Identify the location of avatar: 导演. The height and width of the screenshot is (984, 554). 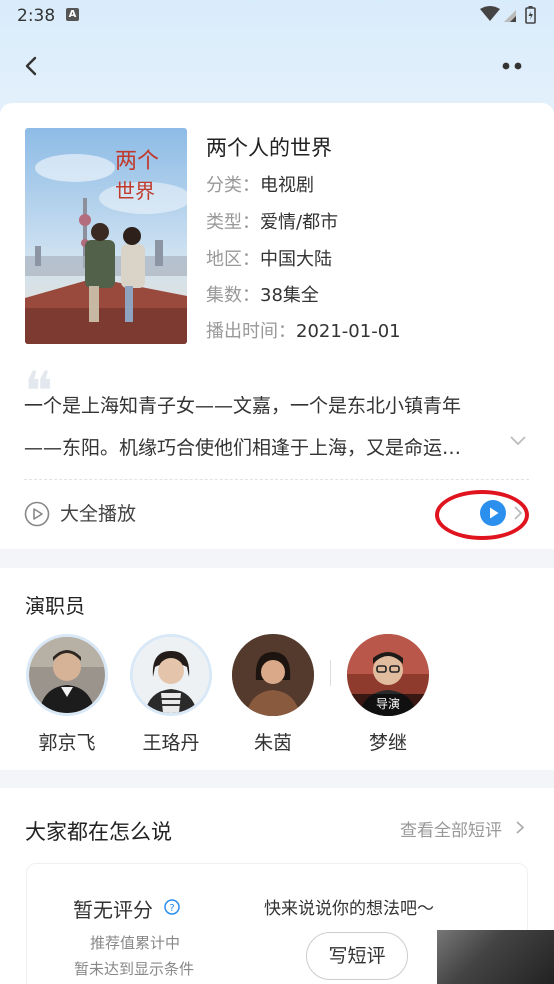
(388, 675).